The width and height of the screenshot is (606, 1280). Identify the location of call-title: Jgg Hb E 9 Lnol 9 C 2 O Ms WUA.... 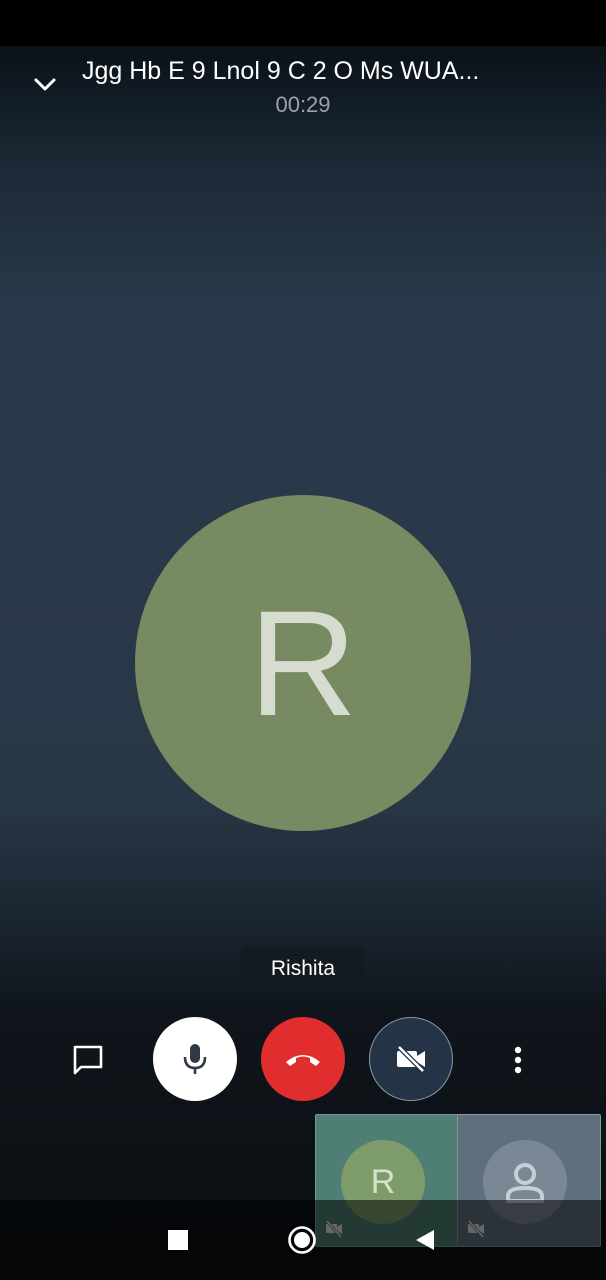
(281, 71).